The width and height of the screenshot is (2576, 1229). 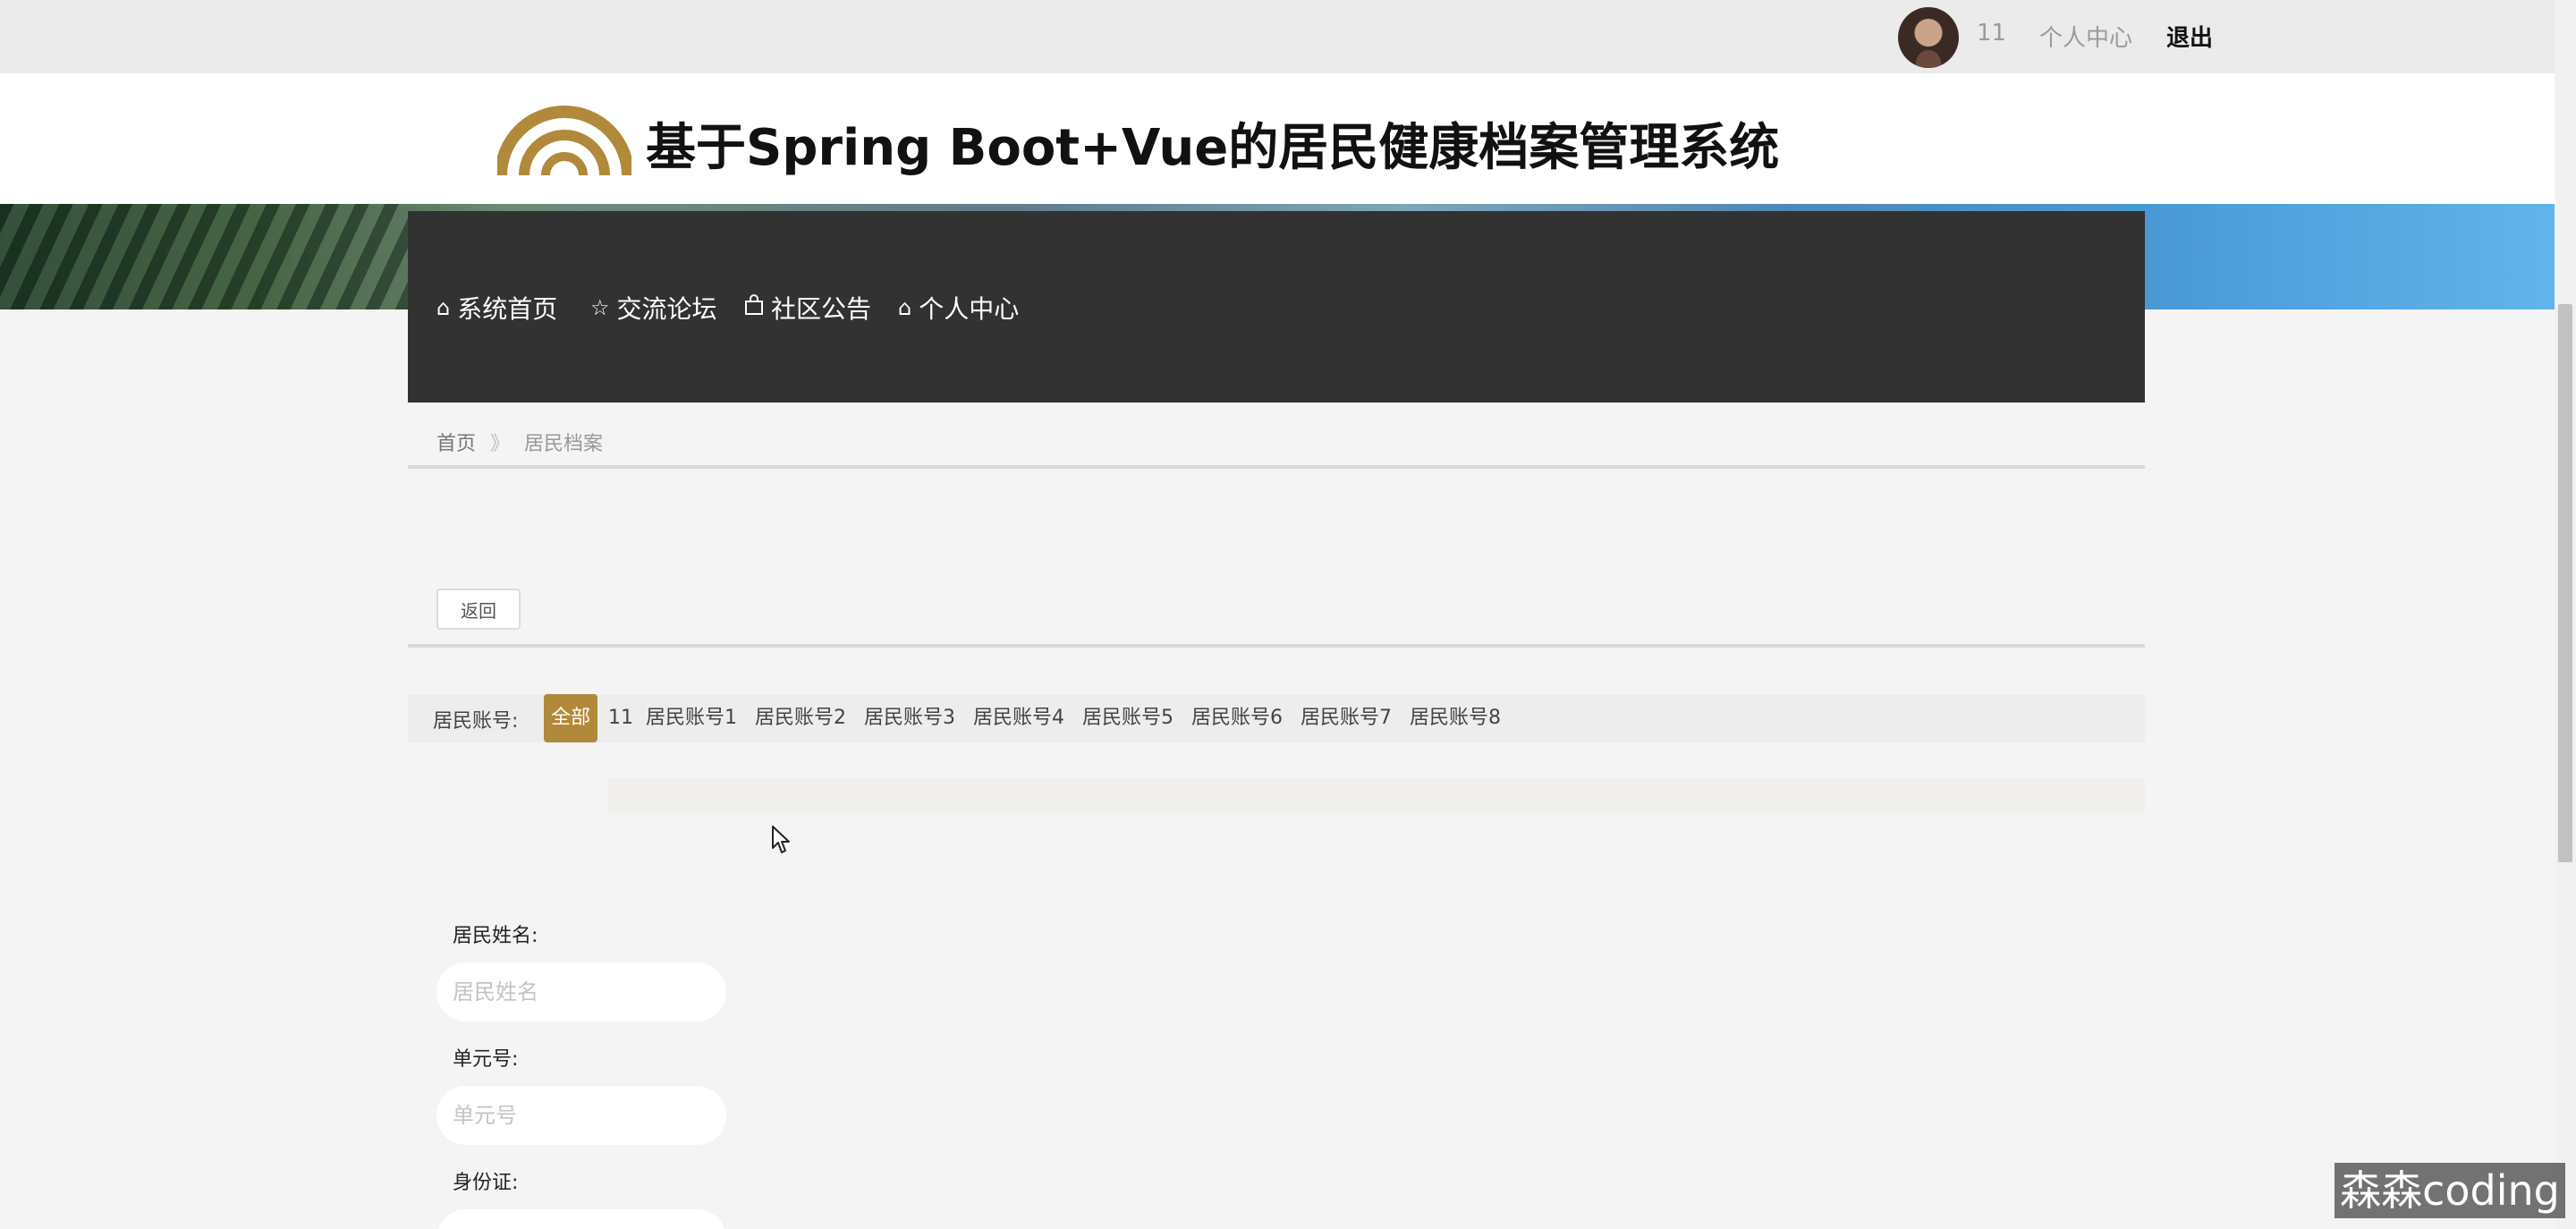 What do you see at coordinates (2449, 1190) in the screenshot?
I see `watermark: 森森coding` at bounding box center [2449, 1190].